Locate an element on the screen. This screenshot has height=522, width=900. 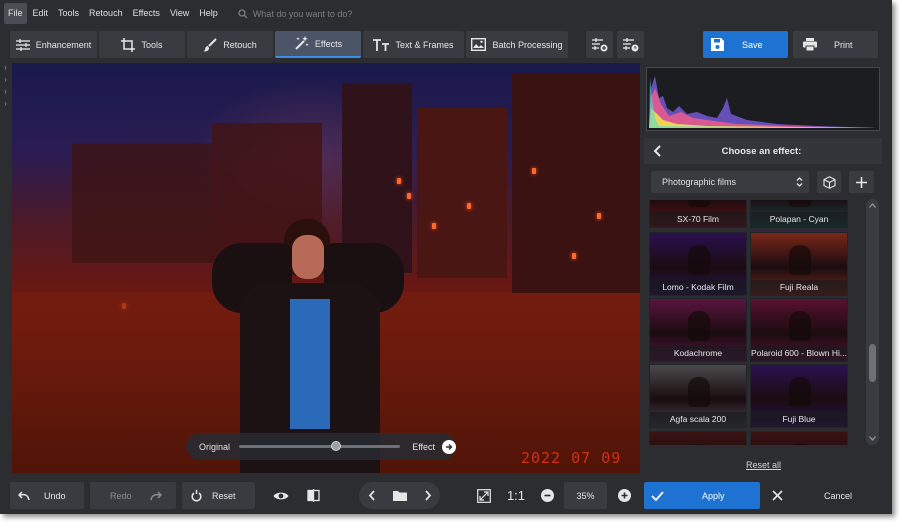
reset-icon is located at coordinates (196, 495).